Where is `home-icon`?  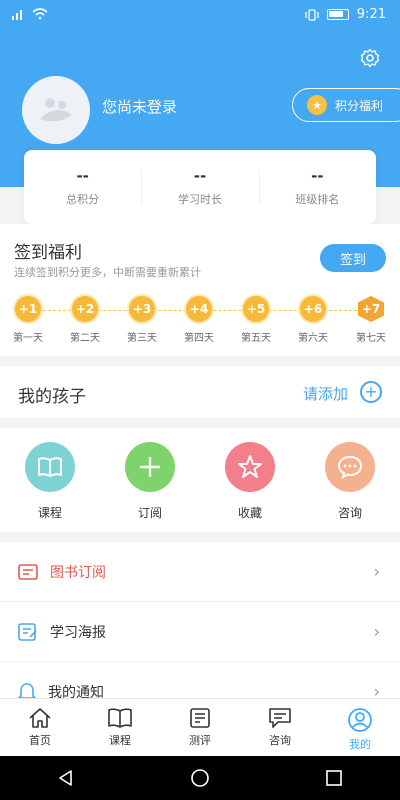 home-icon is located at coordinates (40, 718).